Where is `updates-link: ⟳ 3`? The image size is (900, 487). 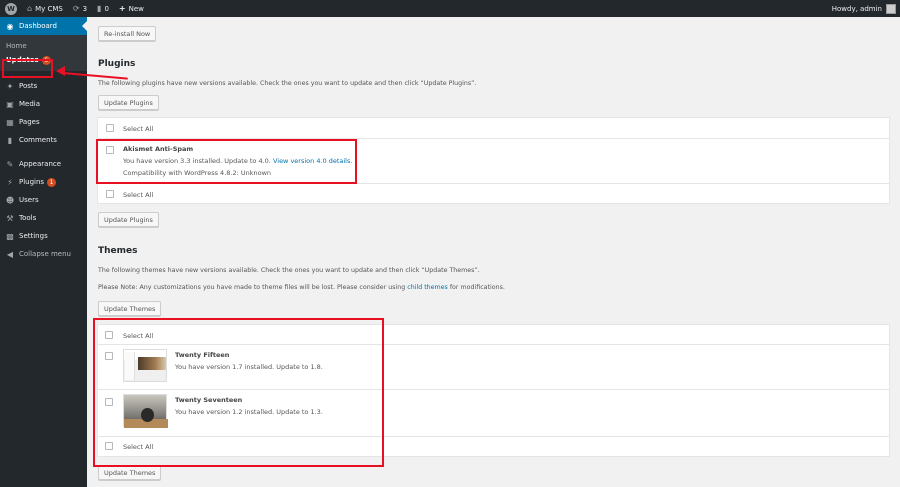
updates-link: ⟳ 3 is located at coordinates (80, 8).